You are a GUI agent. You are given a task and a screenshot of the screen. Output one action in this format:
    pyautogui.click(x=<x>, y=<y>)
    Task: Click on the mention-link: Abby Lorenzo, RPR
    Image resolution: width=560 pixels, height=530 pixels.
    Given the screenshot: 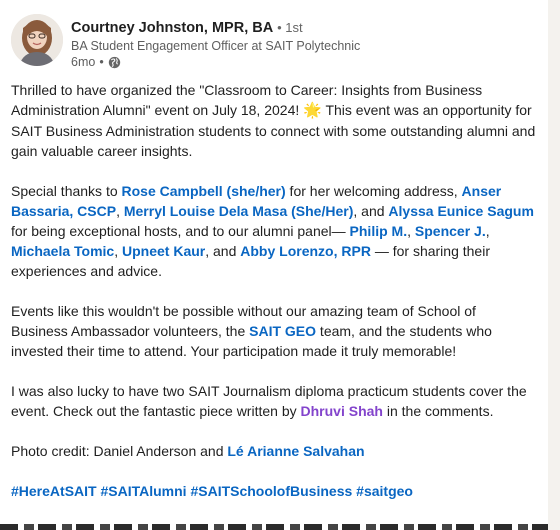 What is the action you would take?
    pyautogui.click(x=305, y=251)
    